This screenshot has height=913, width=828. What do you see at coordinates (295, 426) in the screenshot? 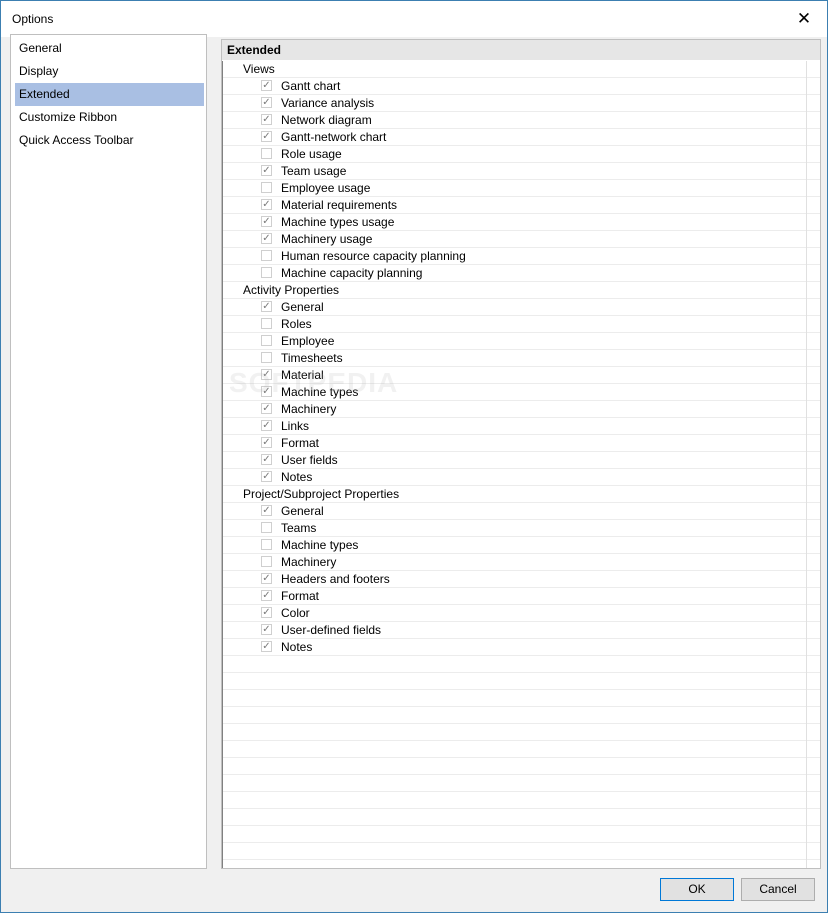
I see `tree-item-label: Links` at bounding box center [295, 426].